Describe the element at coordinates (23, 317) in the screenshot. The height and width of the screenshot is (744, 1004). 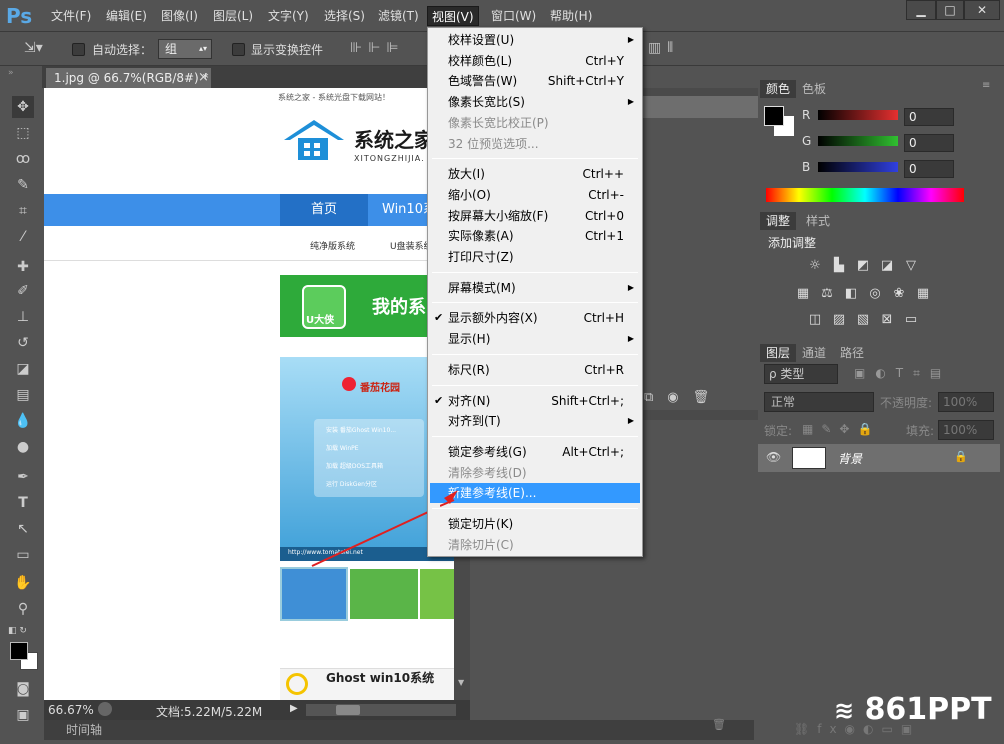
I see `stamp-tool-icon: ⊥` at that location.